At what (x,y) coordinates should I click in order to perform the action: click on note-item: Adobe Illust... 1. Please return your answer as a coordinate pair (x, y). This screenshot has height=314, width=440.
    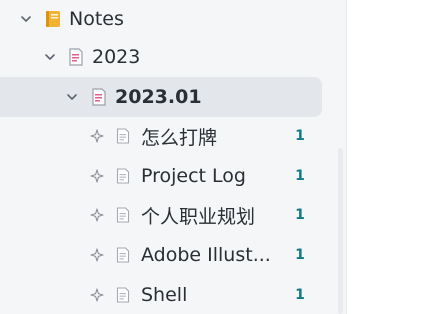
    Looking at the image, I should click on (161, 255).